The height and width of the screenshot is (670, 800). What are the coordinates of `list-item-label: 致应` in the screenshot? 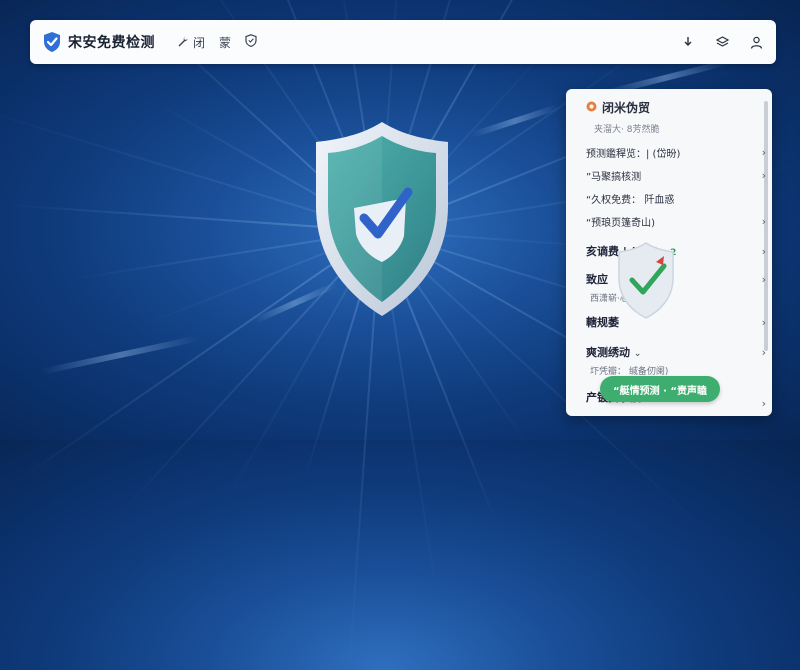 It's located at (597, 279).